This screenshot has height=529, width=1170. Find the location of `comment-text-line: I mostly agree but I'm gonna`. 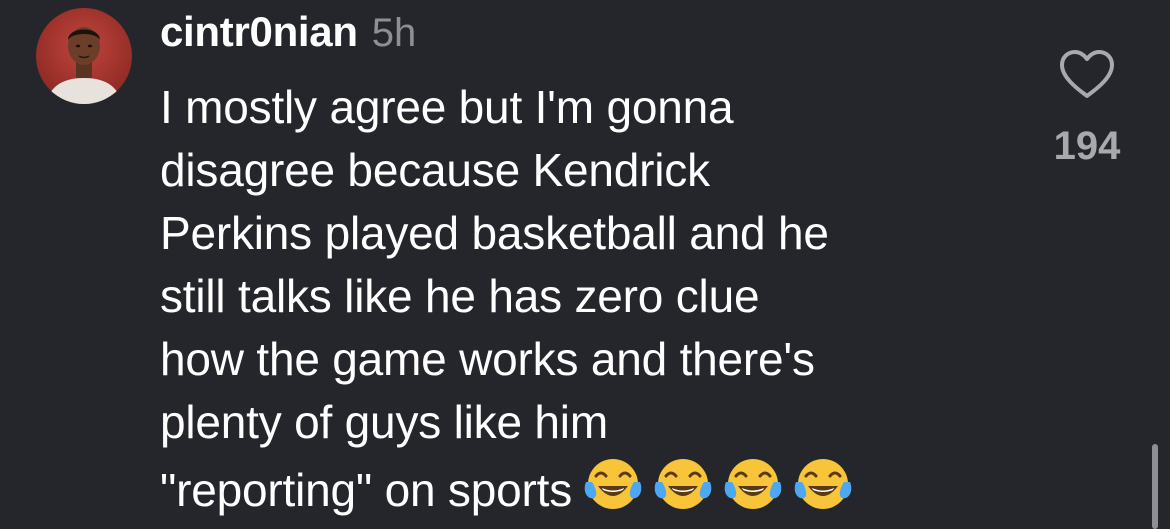

comment-text-line: I mostly agree but I'm gonna is located at coordinates (447, 107).